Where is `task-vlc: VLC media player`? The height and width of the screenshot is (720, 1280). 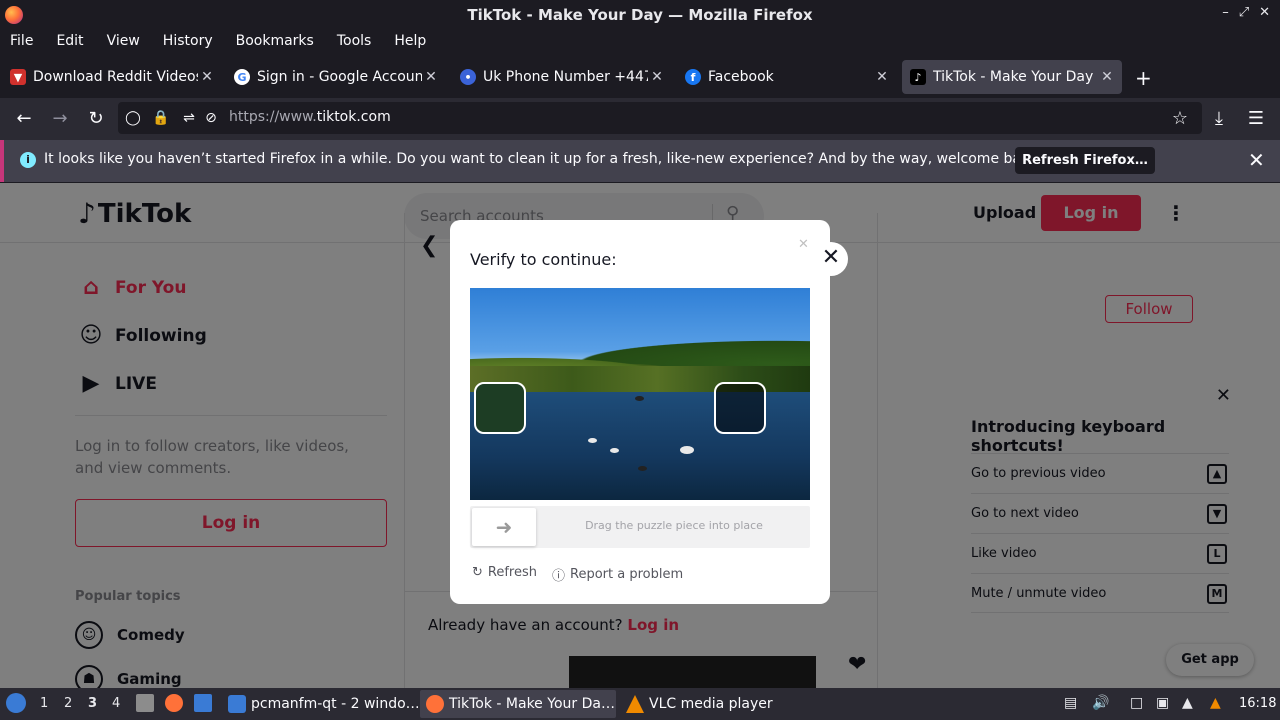 task-vlc: VLC media player is located at coordinates (710, 704).